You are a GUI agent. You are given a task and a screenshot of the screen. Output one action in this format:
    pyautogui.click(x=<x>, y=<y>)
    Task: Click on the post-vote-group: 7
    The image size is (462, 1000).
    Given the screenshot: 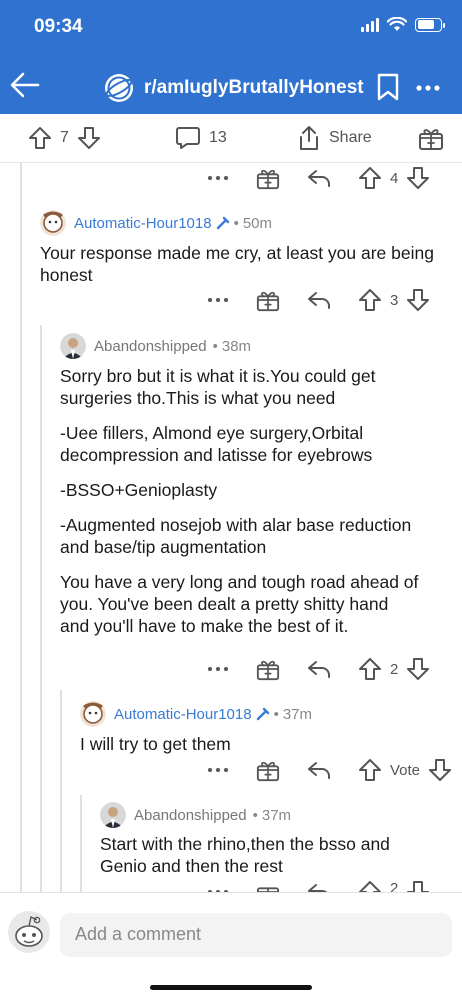 What is the action you would take?
    pyautogui.click(x=64, y=138)
    